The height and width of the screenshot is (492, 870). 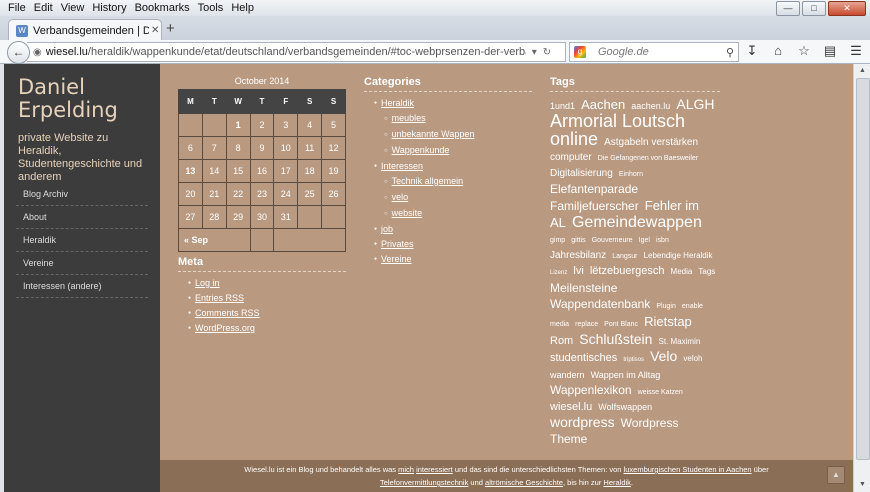 What do you see at coordinates (862, 71) in the screenshot?
I see `scroll-up-icon: ▲` at bounding box center [862, 71].